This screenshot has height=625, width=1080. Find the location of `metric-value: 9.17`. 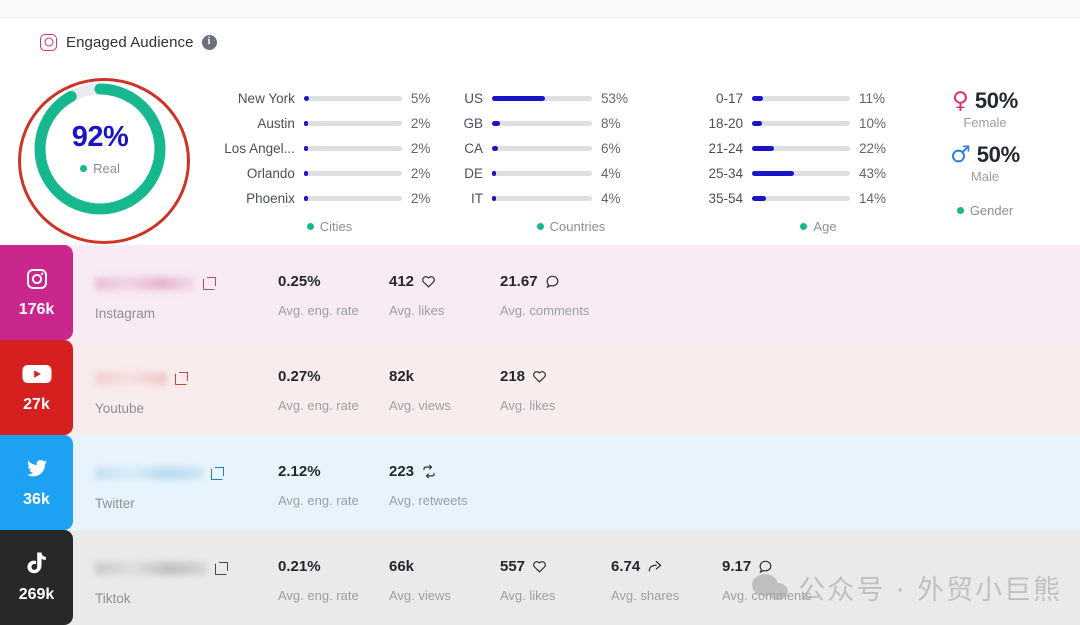

metric-value: 9.17 is located at coordinates (737, 566).